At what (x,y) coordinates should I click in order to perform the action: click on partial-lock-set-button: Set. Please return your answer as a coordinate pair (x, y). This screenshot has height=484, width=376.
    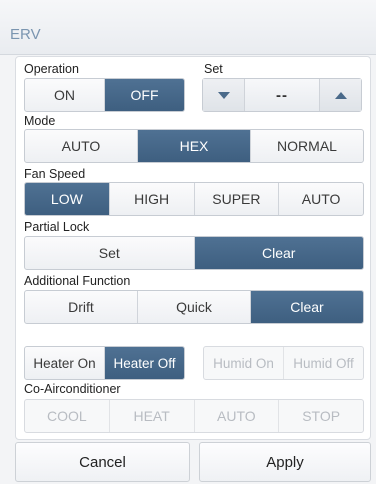
    Looking at the image, I should click on (110, 253).